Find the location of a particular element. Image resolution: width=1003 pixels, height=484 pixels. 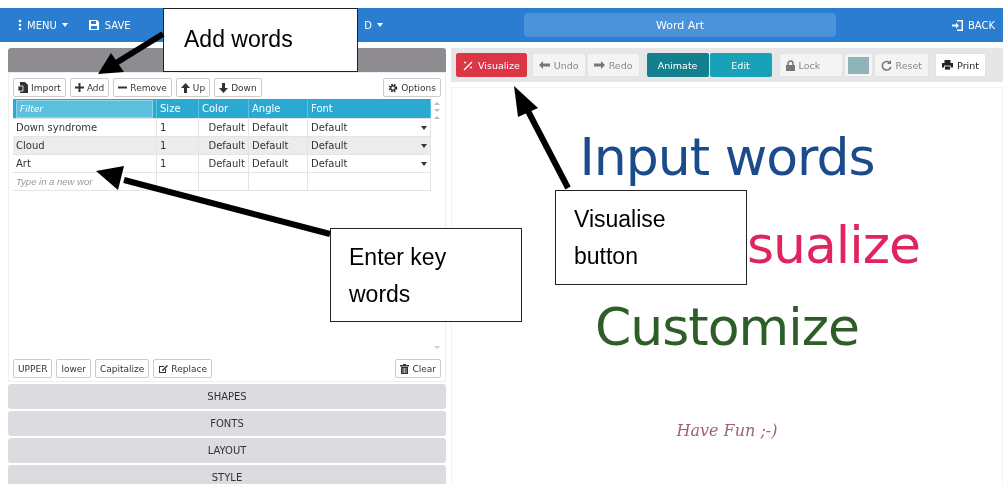

text-case-button: lower is located at coordinates (73, 368).